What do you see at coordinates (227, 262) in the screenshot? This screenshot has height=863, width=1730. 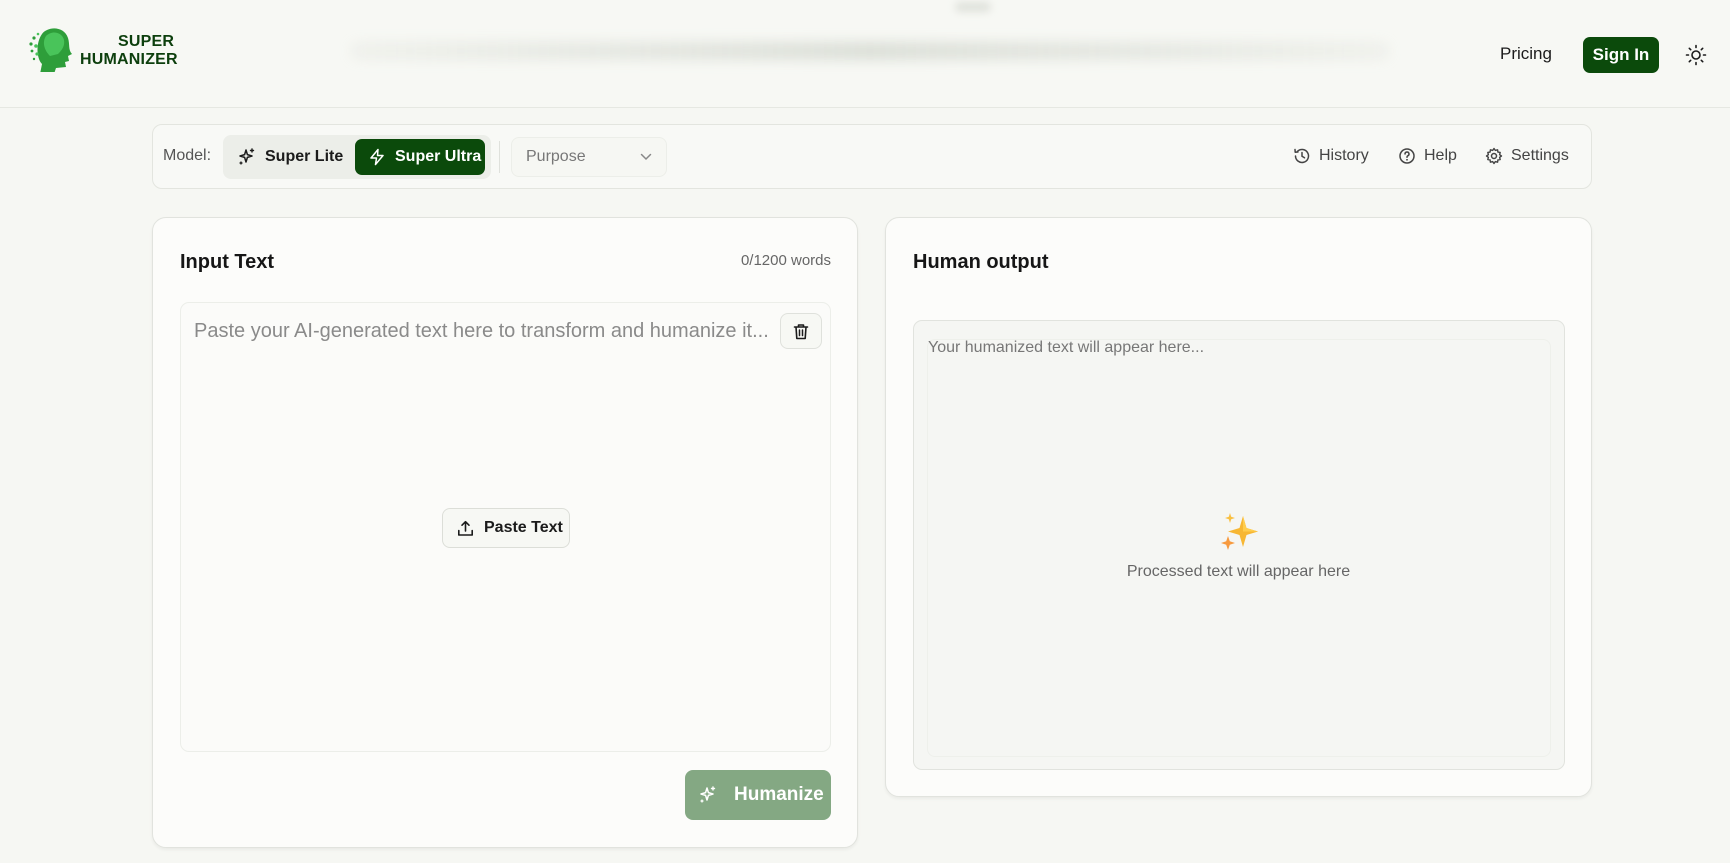 I see `input-panel-title: Input Text` at bounding box center [227, 262].